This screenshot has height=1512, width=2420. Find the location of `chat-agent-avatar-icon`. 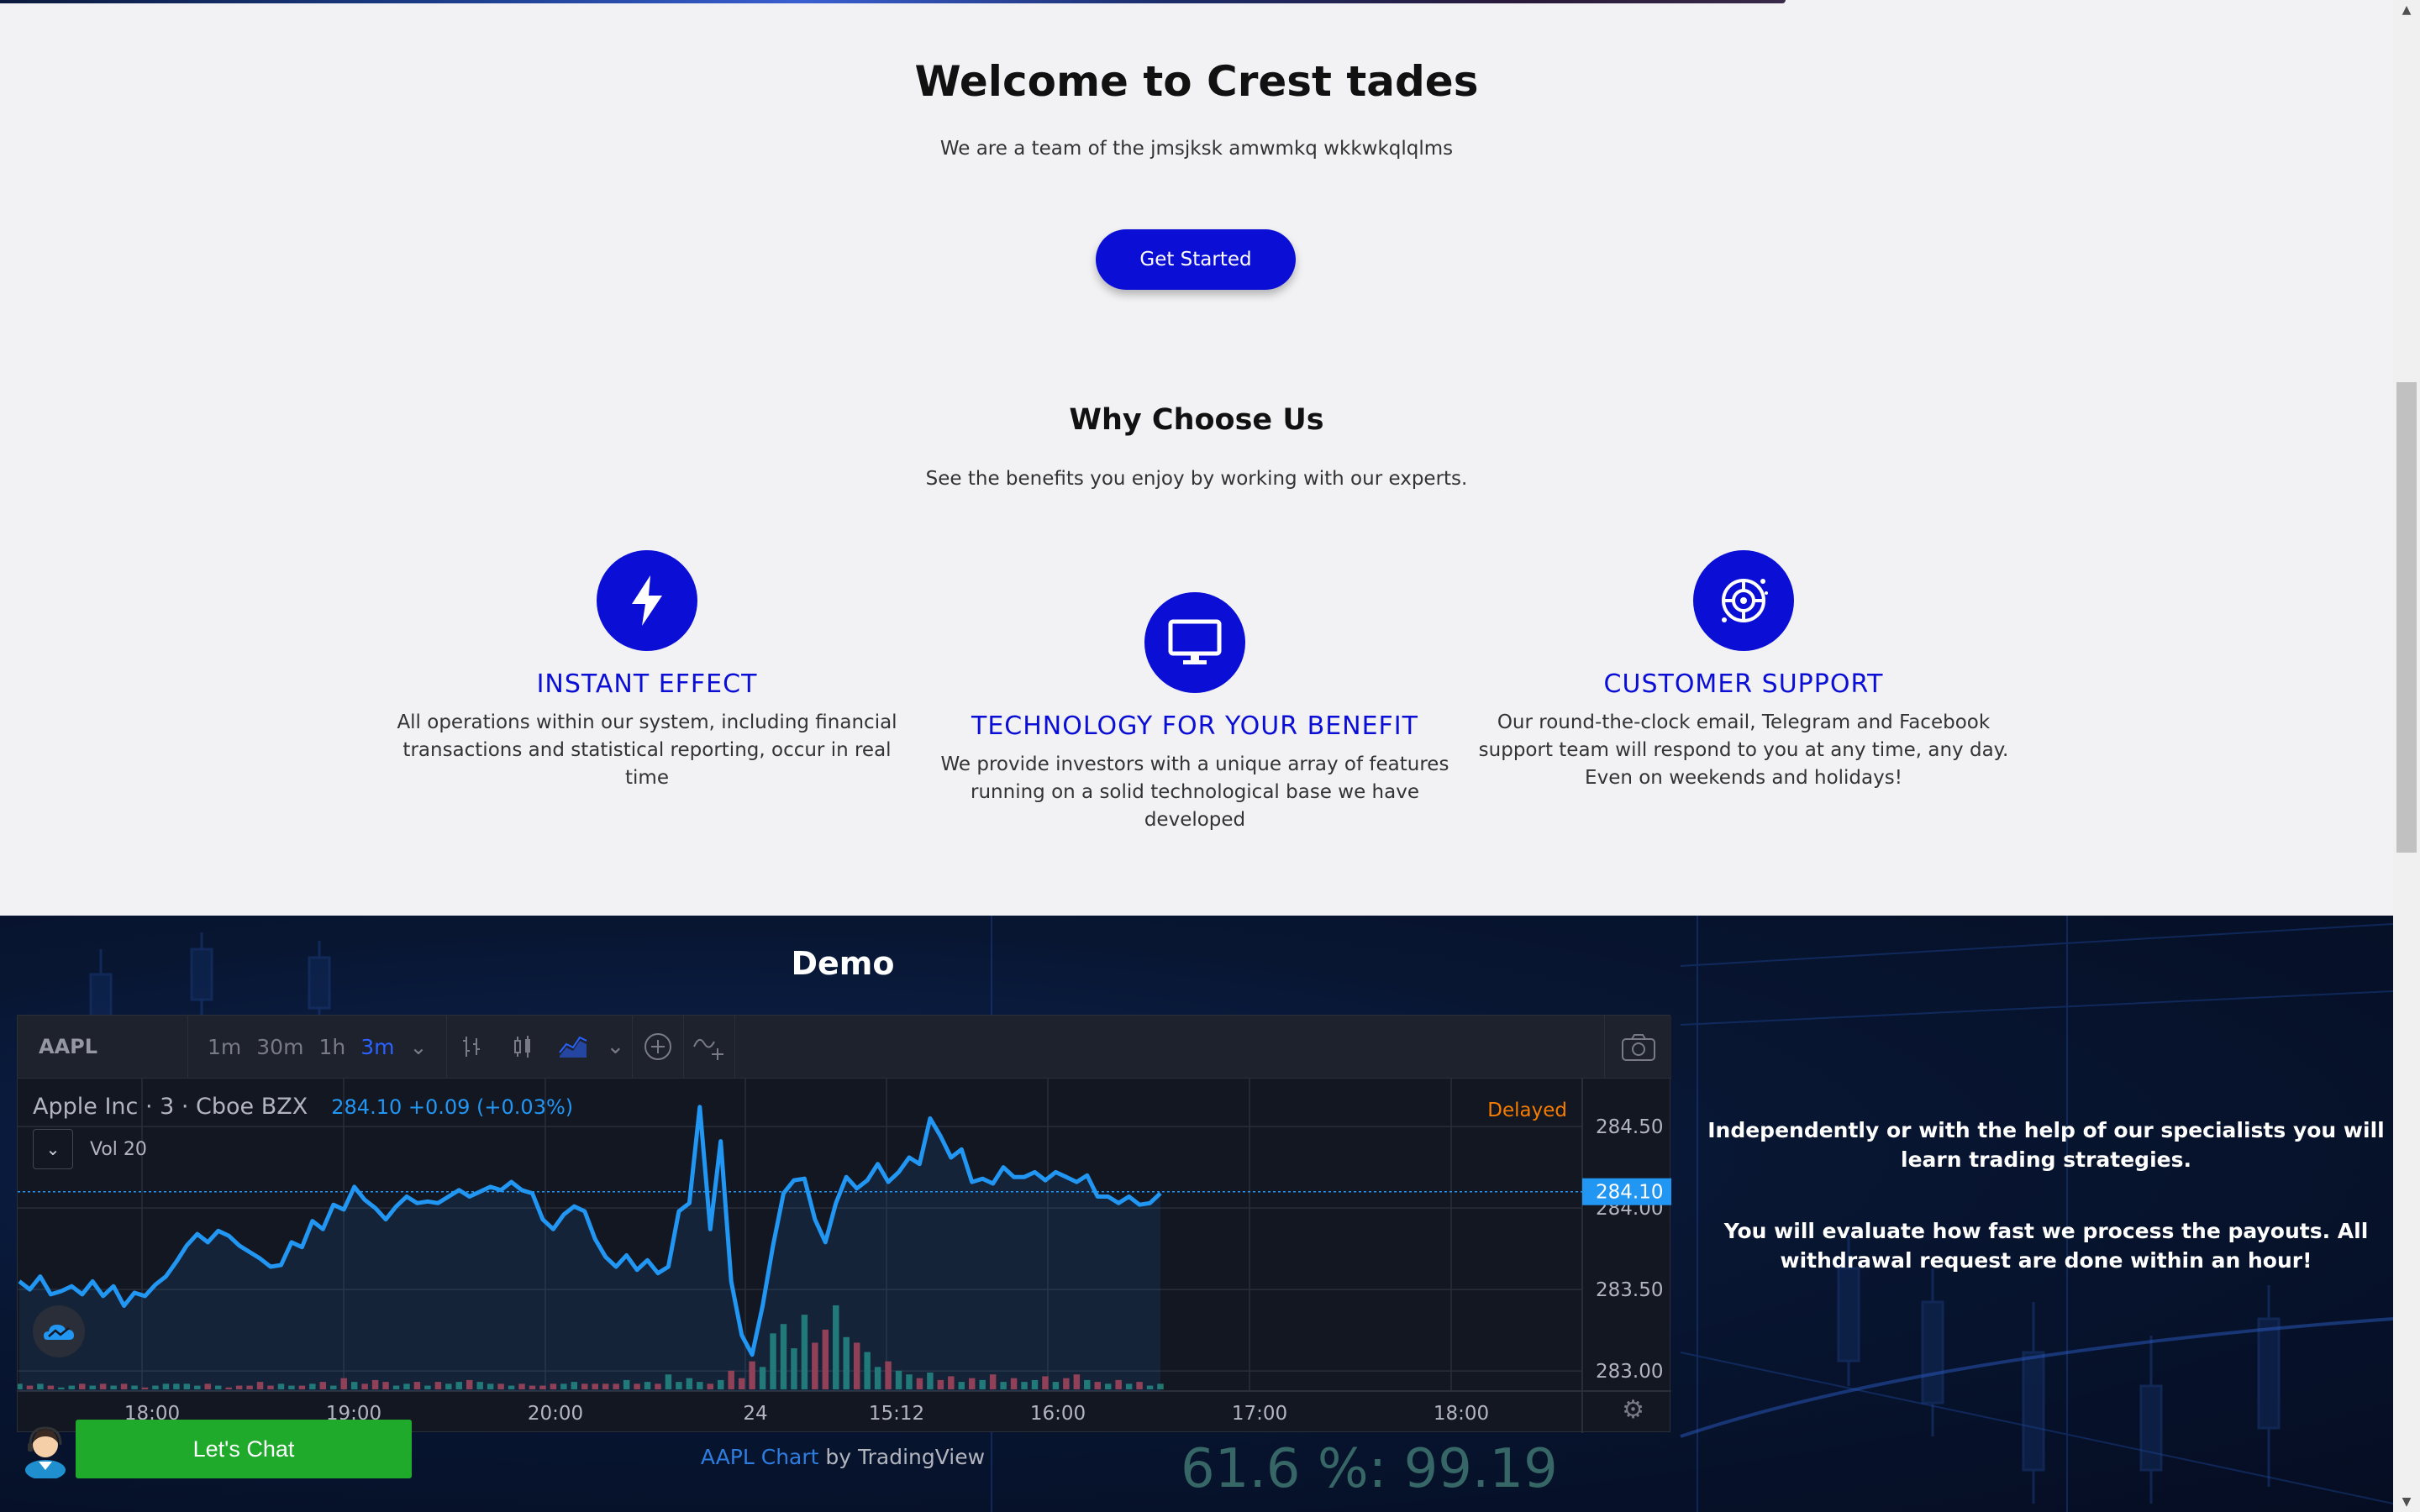

chat-agent-avatar-icon is located at coordinates (45, 1448).